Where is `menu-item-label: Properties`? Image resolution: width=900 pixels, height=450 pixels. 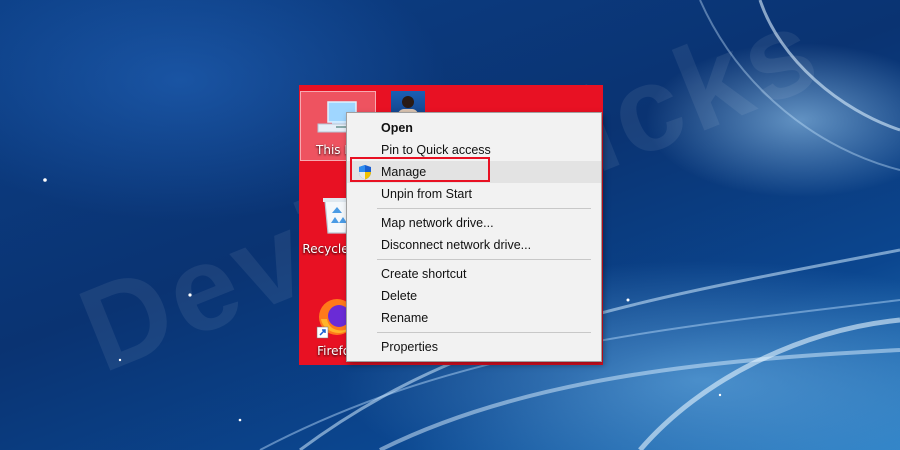
menu-item-label: Properties is located at coordinates (409, 347).